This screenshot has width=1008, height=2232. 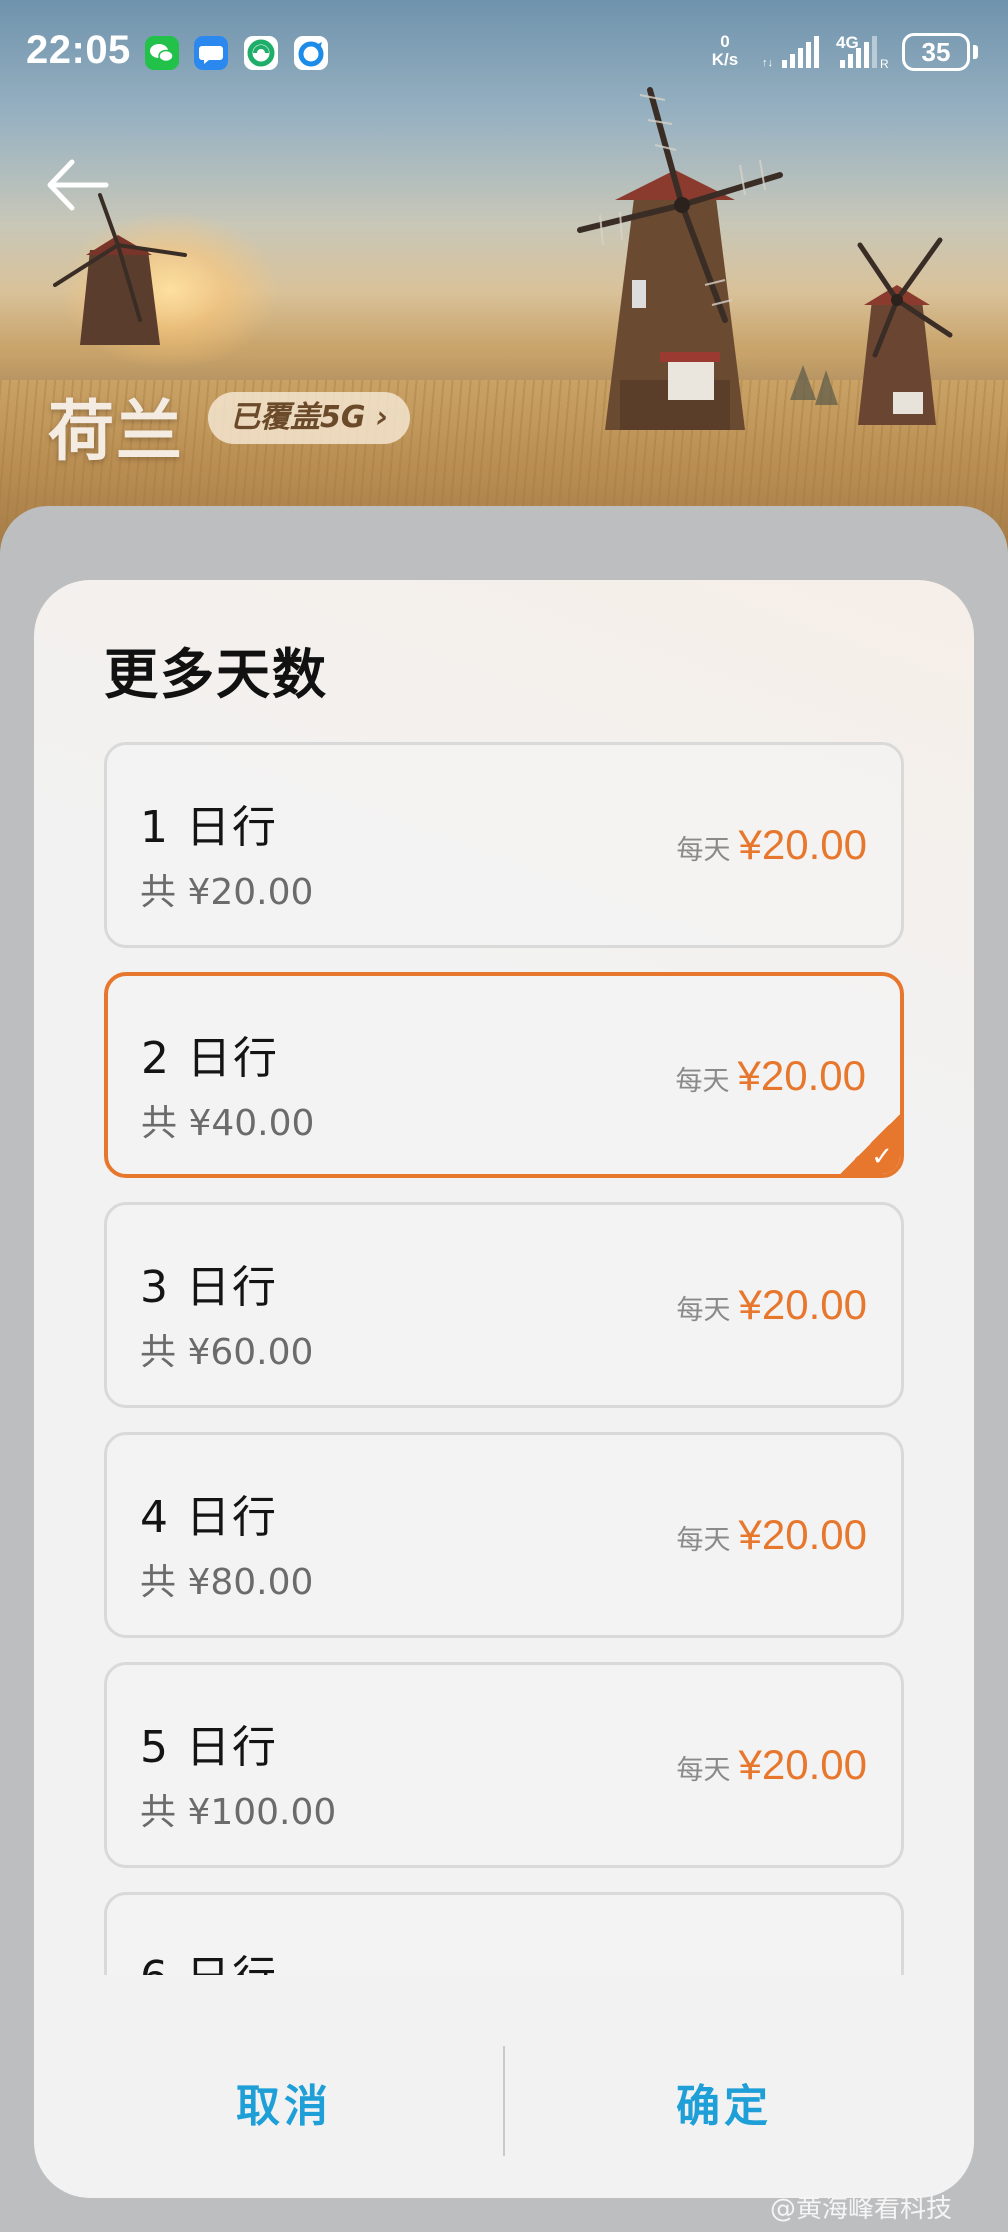 I want to click on plan-total: 共 ¥60.00, so click(x=227, y=1352).